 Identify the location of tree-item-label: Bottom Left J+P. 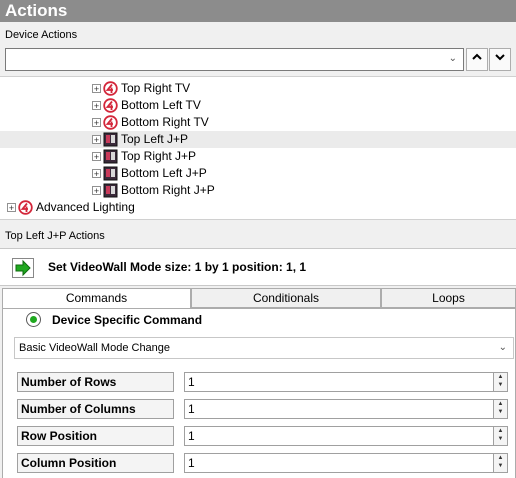
(164, 173).